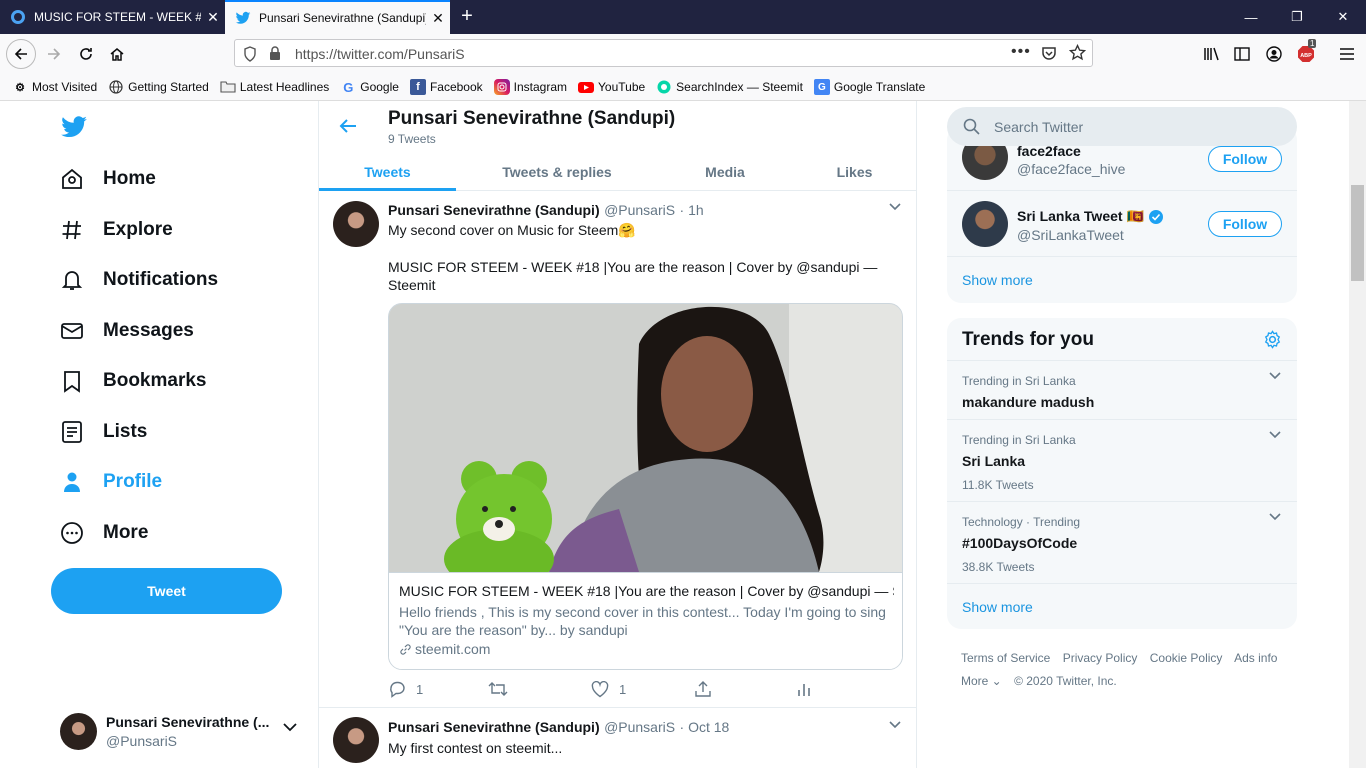 Image resolution: width=1366 pixels, height=768 pixels. I want to click on settings-gear-icon, so click(1272, 339).